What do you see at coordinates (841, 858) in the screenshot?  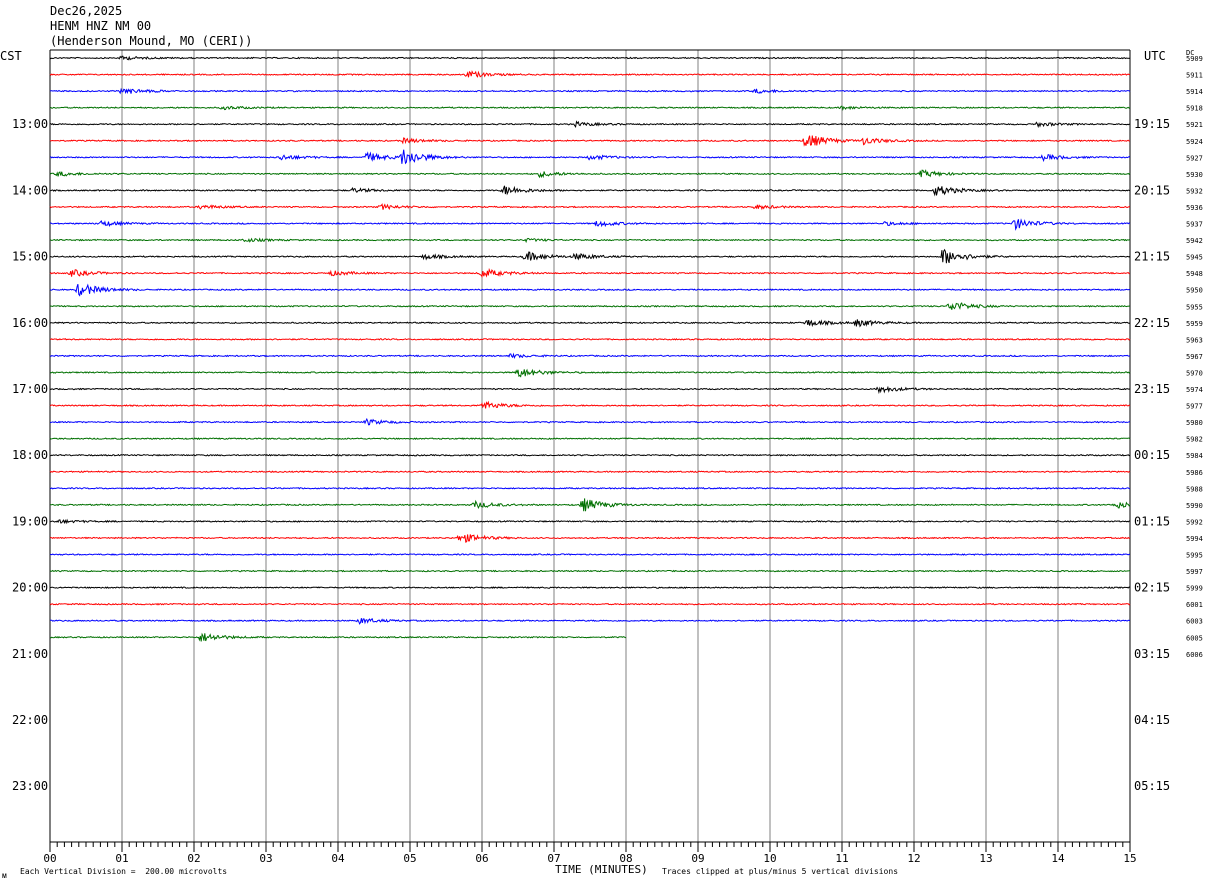 I see `x-tick-label: 11` at bounding box center [841, 858].